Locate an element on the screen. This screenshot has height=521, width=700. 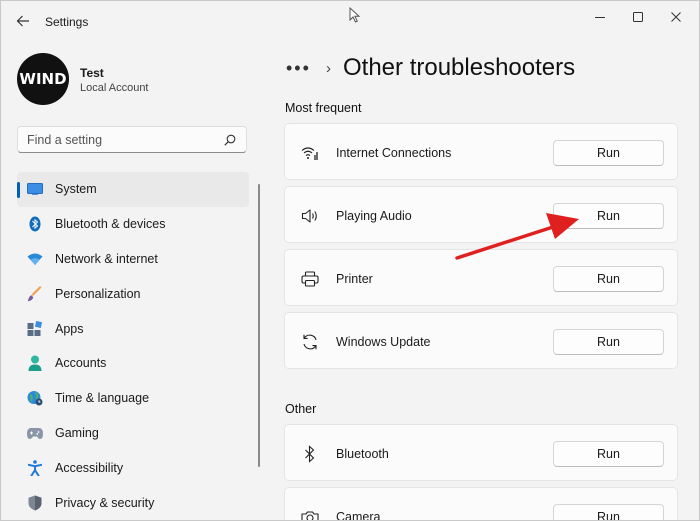
sidebar-item-label: Personalization is located at coordinates (98, 293).